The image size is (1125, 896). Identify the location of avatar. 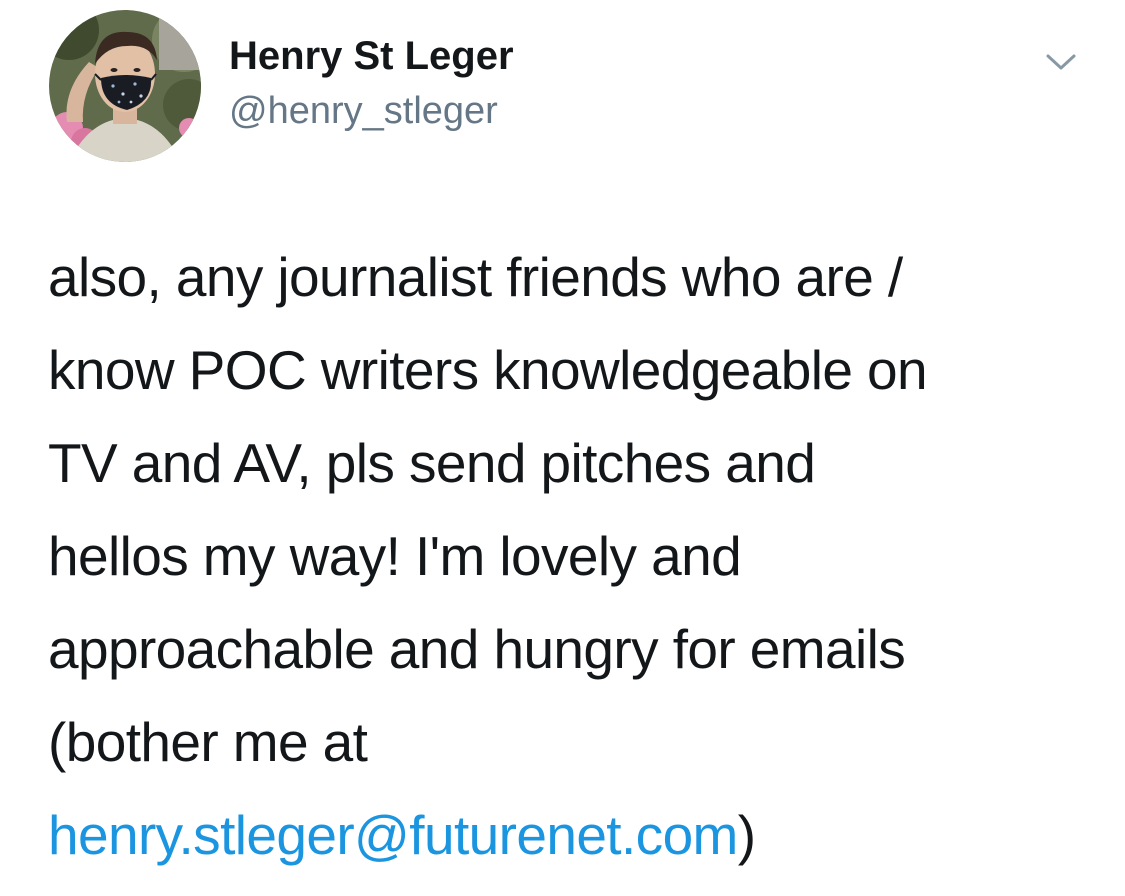
(125, 86).